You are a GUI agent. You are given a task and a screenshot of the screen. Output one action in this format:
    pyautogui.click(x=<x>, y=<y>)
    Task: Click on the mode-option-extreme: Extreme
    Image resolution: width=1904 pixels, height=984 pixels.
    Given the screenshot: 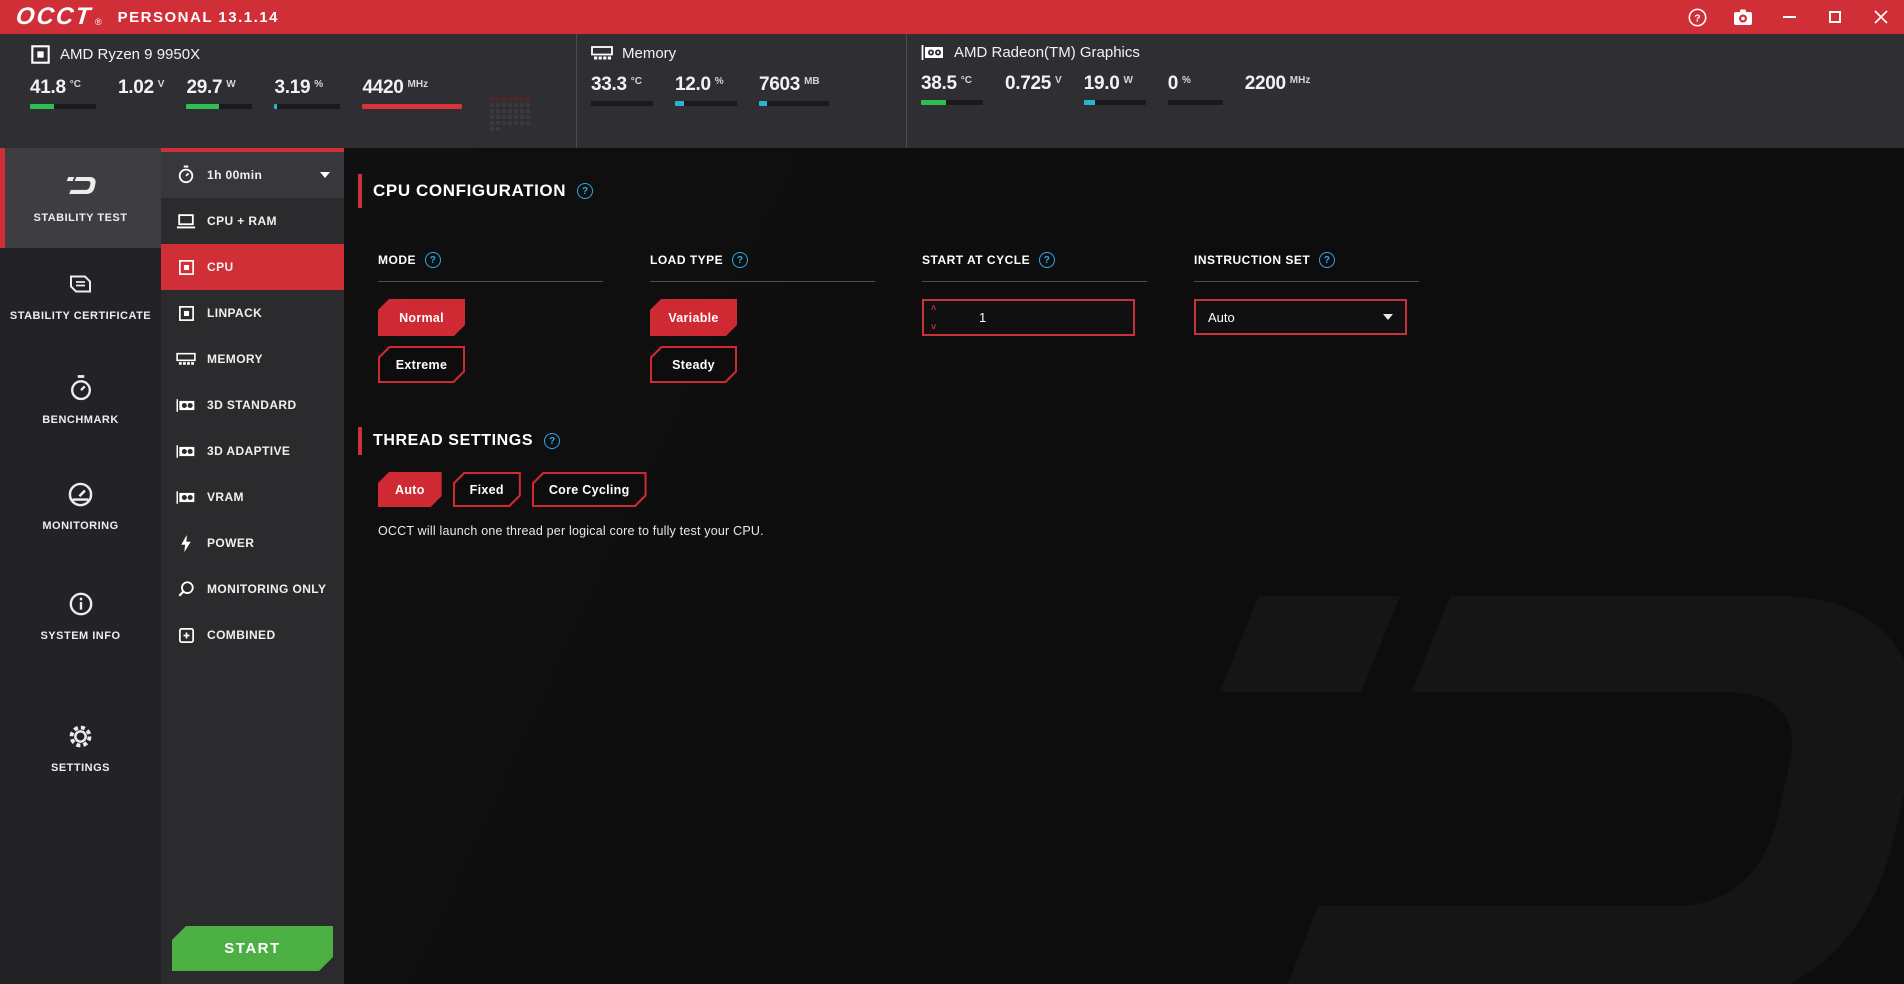 What is the action you would take?
    pyautogui.click(x=421, y=364)
    